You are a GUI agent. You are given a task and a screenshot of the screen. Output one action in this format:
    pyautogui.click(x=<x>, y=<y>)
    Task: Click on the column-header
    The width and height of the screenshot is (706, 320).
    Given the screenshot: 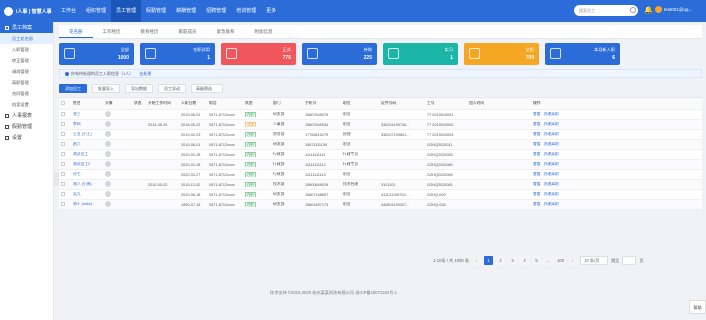 What is the action you would take?
    pyautogui.click(x=65, y=103)
    